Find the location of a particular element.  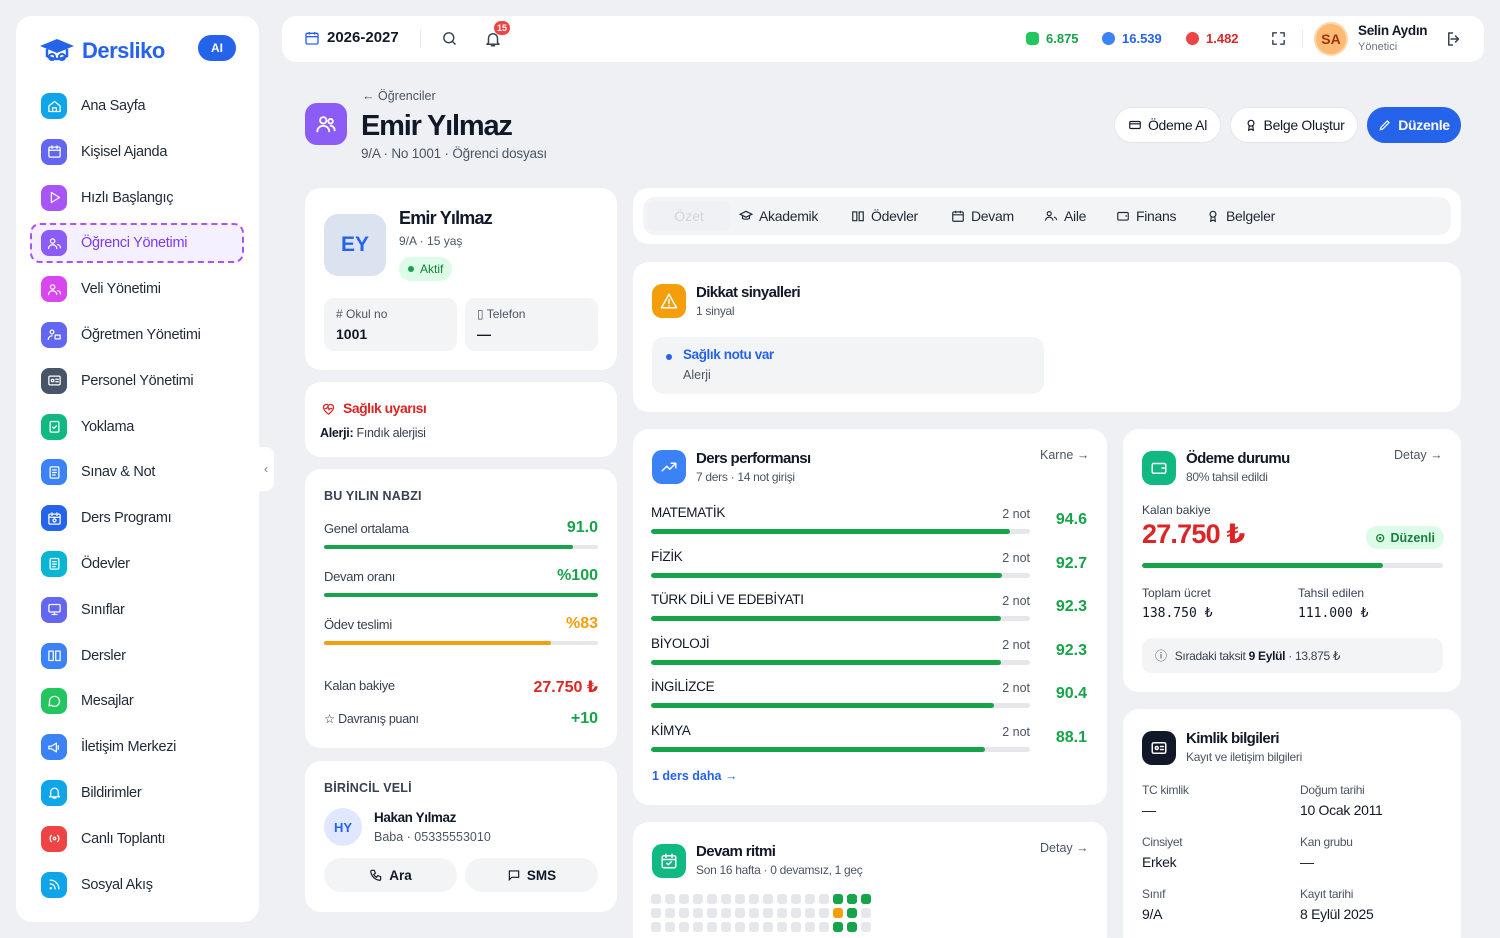

phone-icon is located at coordinates (376, 875).